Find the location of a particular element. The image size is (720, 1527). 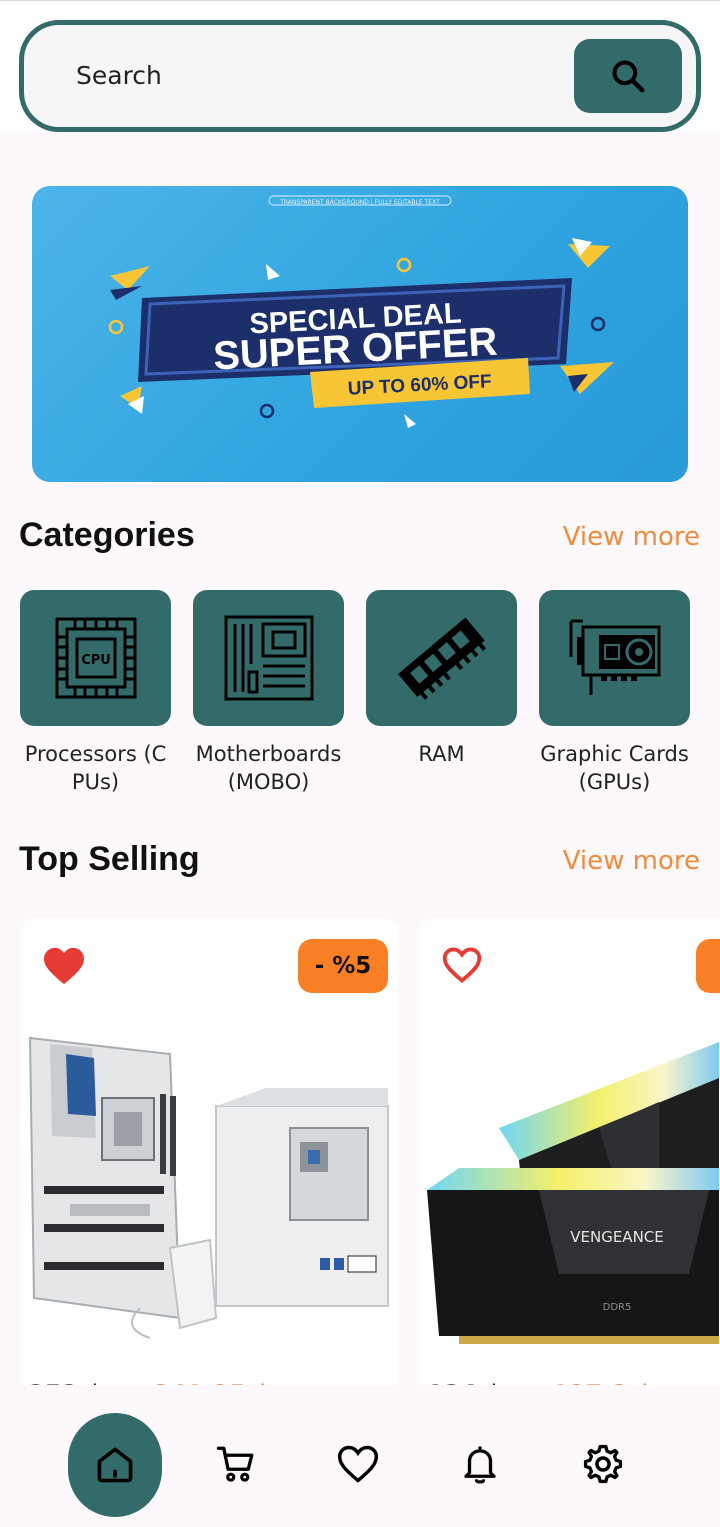

gear-icon is located at coordinates (603, 1464).